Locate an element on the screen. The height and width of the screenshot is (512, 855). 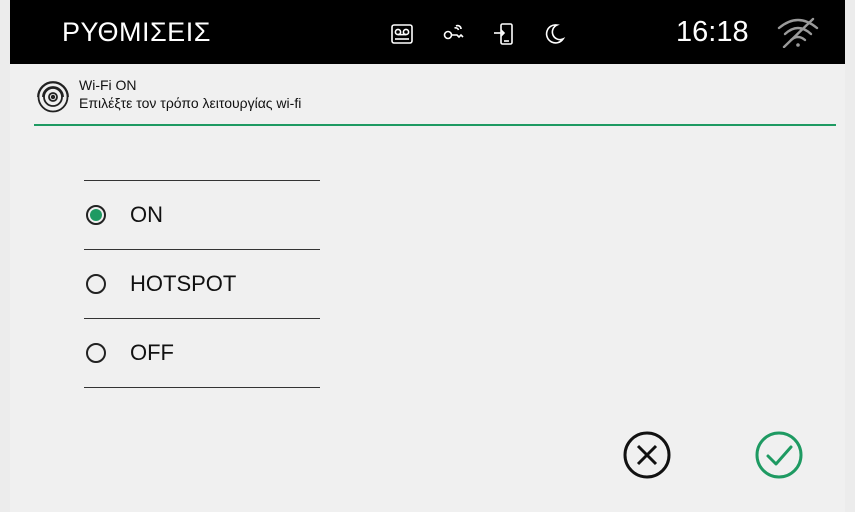
confirm-check-icon is located at coordinates (779, 455).